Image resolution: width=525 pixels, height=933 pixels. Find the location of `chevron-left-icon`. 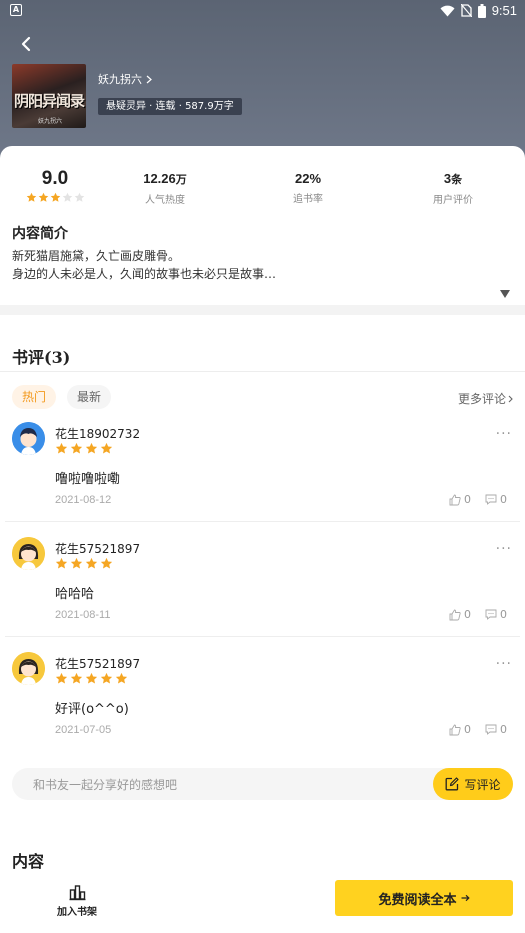

chevron-left-icon is located at coordinates (26, 44).